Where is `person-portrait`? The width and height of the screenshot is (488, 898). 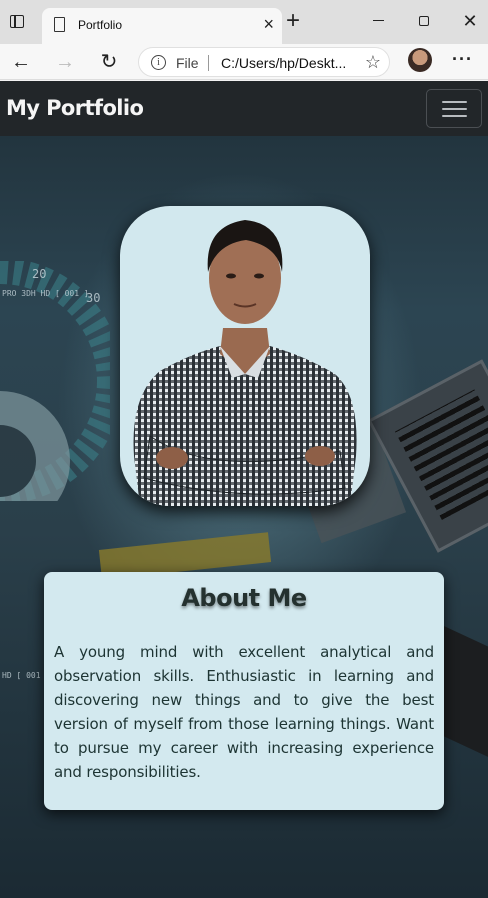 person-portrait is located at coordinates (245, 363).